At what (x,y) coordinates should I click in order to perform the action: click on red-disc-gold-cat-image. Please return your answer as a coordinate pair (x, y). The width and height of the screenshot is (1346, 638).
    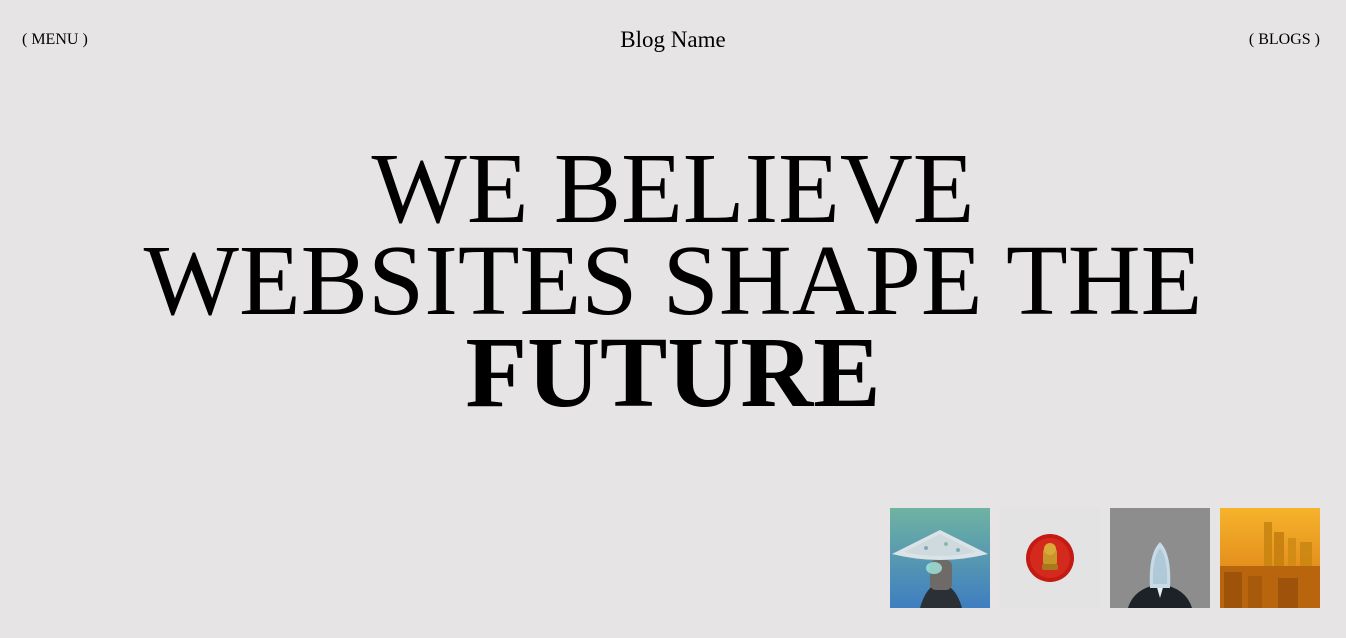
    Looking at the image, I should click on (1050, 558).